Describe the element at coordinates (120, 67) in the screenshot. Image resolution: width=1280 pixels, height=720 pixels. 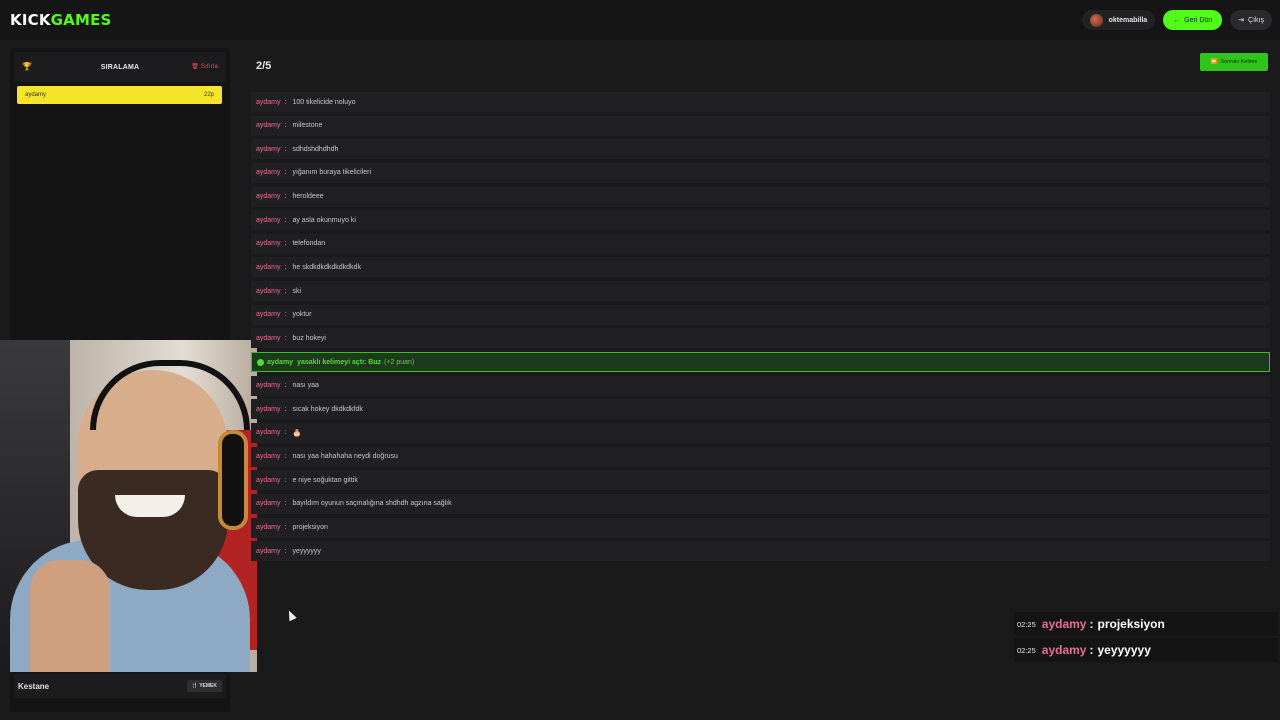
I see `leaderboard-header: 🏆 SIRALAMA 🗑 Sıfırla` at that location.